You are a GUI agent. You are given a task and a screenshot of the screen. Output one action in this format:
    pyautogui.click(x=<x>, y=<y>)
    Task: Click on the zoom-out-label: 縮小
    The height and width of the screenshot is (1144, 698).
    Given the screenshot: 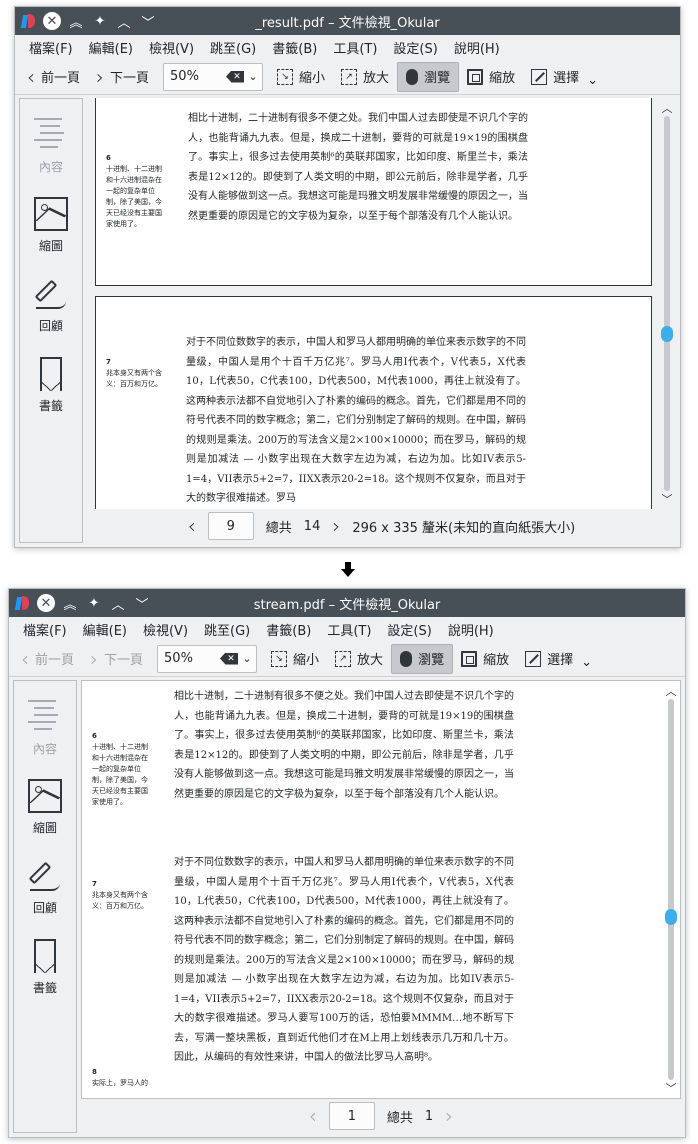 What is the action you would take?
    pyautogui.click(x=306, y=660)
    